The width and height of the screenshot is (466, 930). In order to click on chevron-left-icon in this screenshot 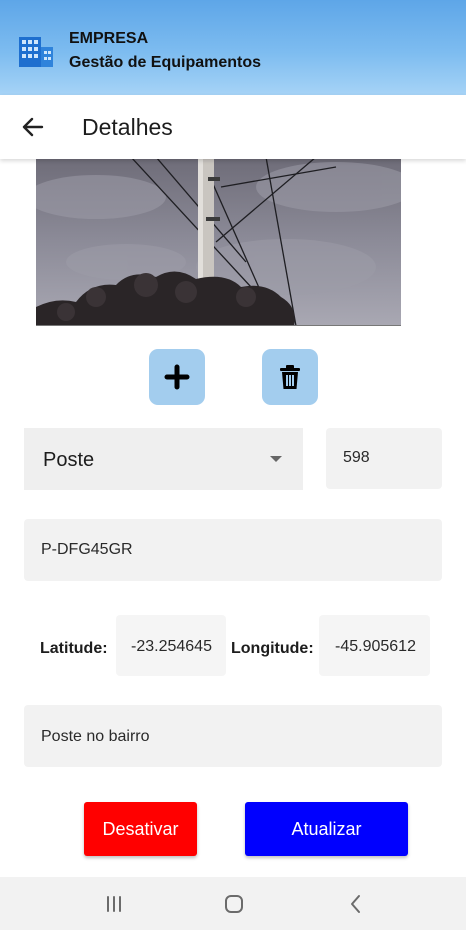, I will do `click(356, 904)`.